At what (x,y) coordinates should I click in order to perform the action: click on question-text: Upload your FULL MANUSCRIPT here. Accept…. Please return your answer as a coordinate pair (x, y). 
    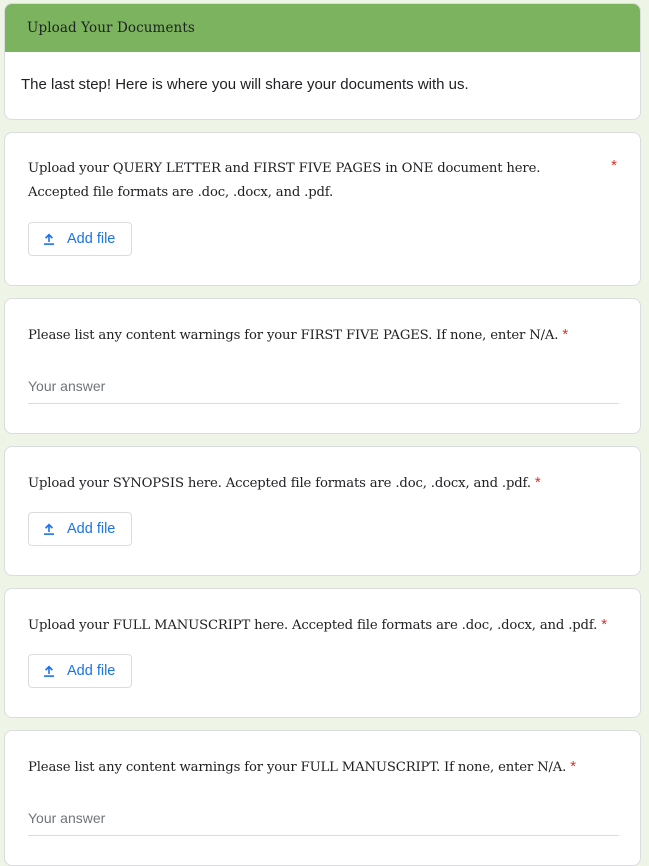
    Looking at the image, I should click on (313, 625).